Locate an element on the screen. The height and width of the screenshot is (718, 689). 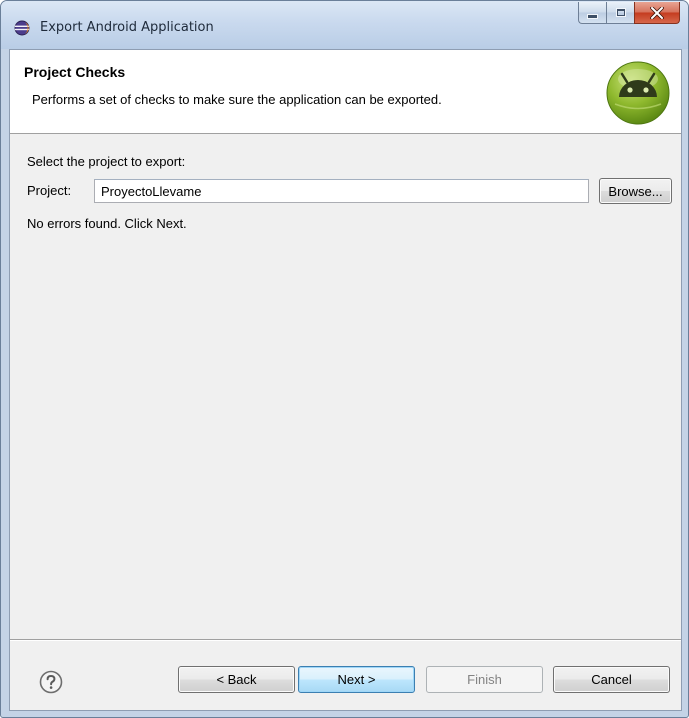
project-label: Project: is located at coordinates (49, 190).